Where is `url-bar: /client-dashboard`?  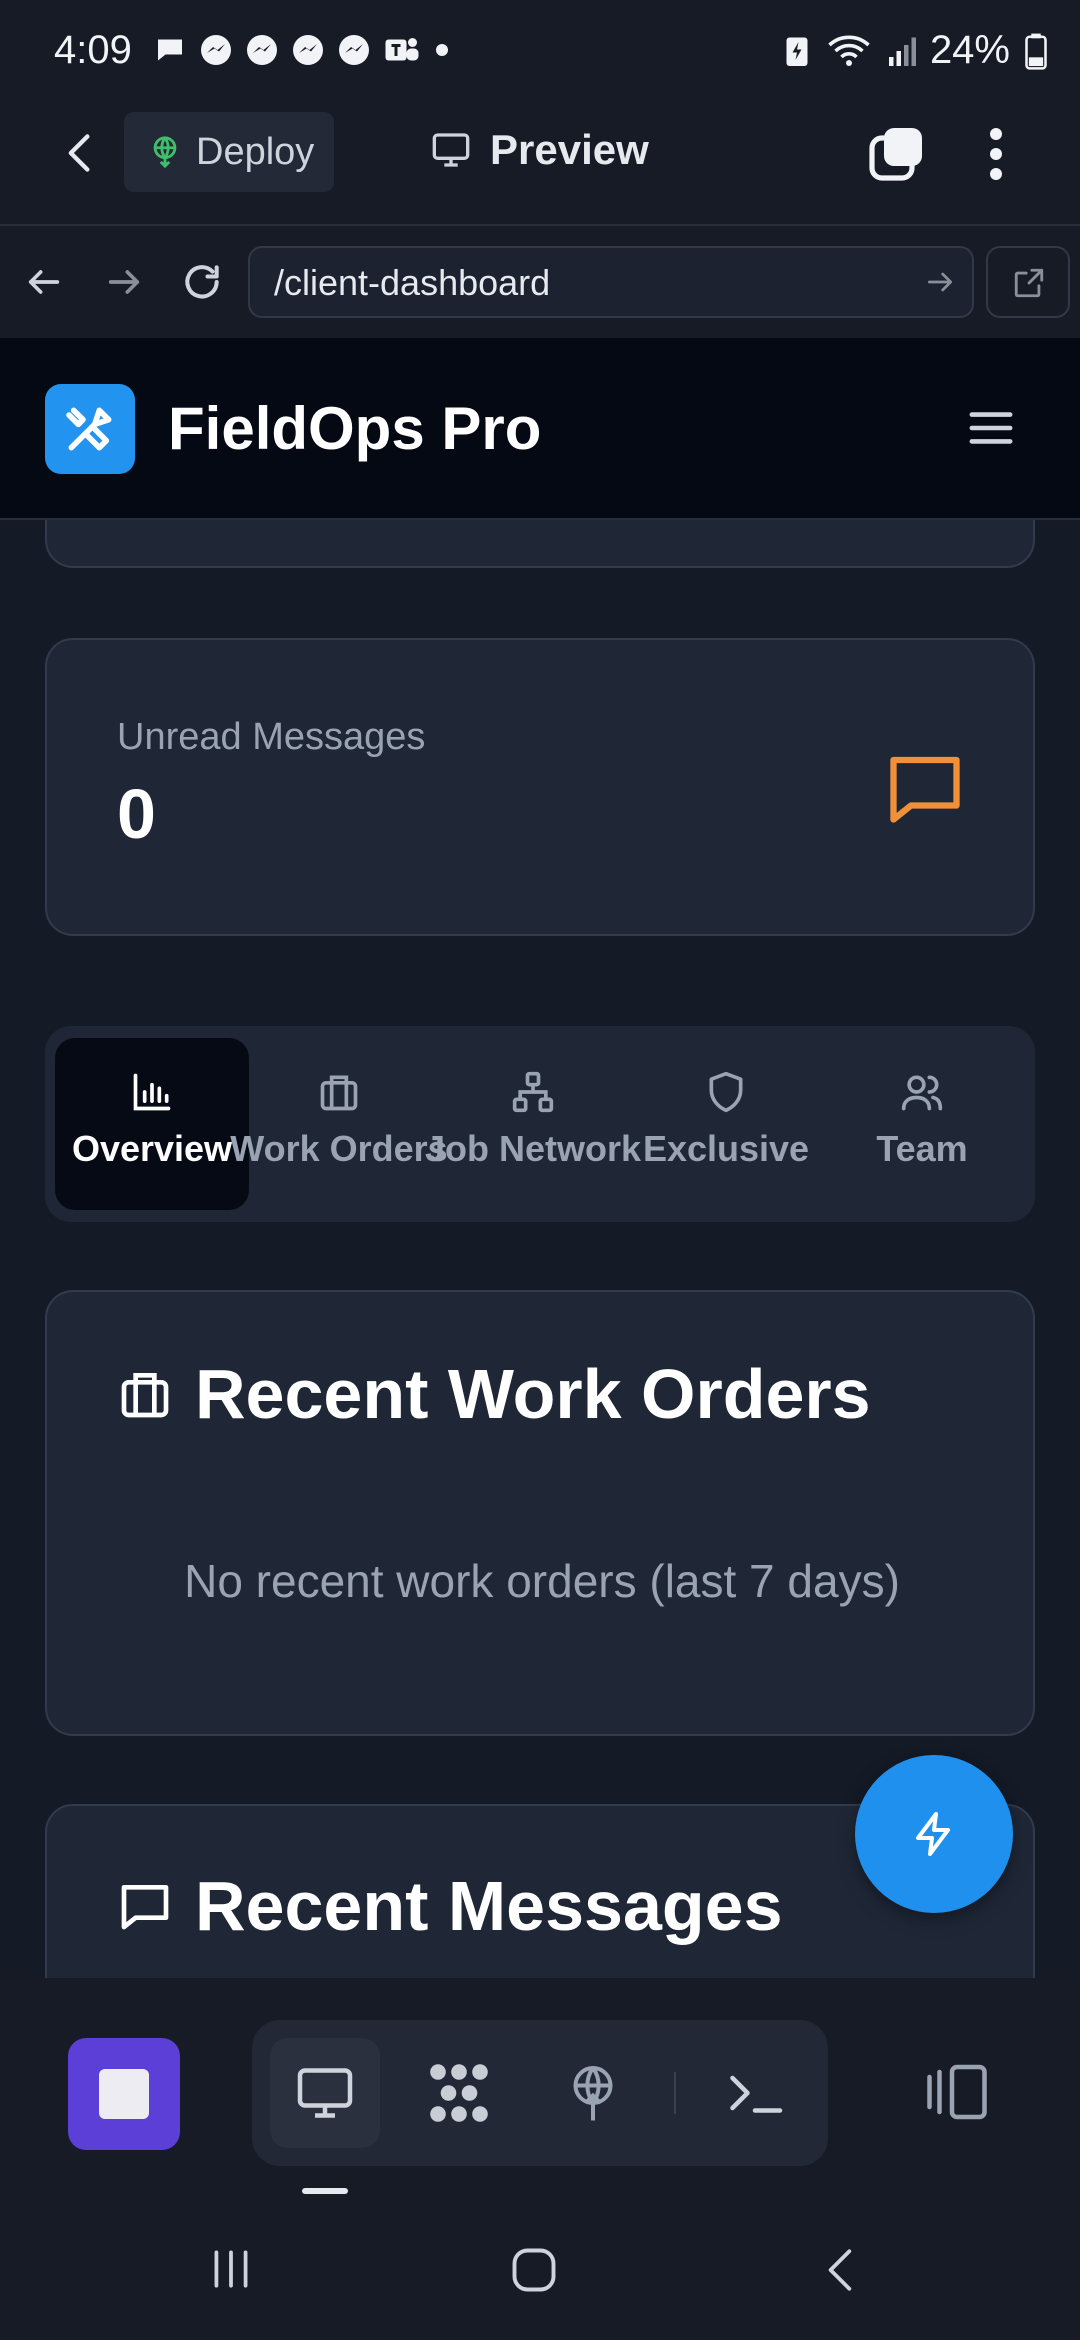
url-bar: /client-dashboard is located at coordinates (540, 281).